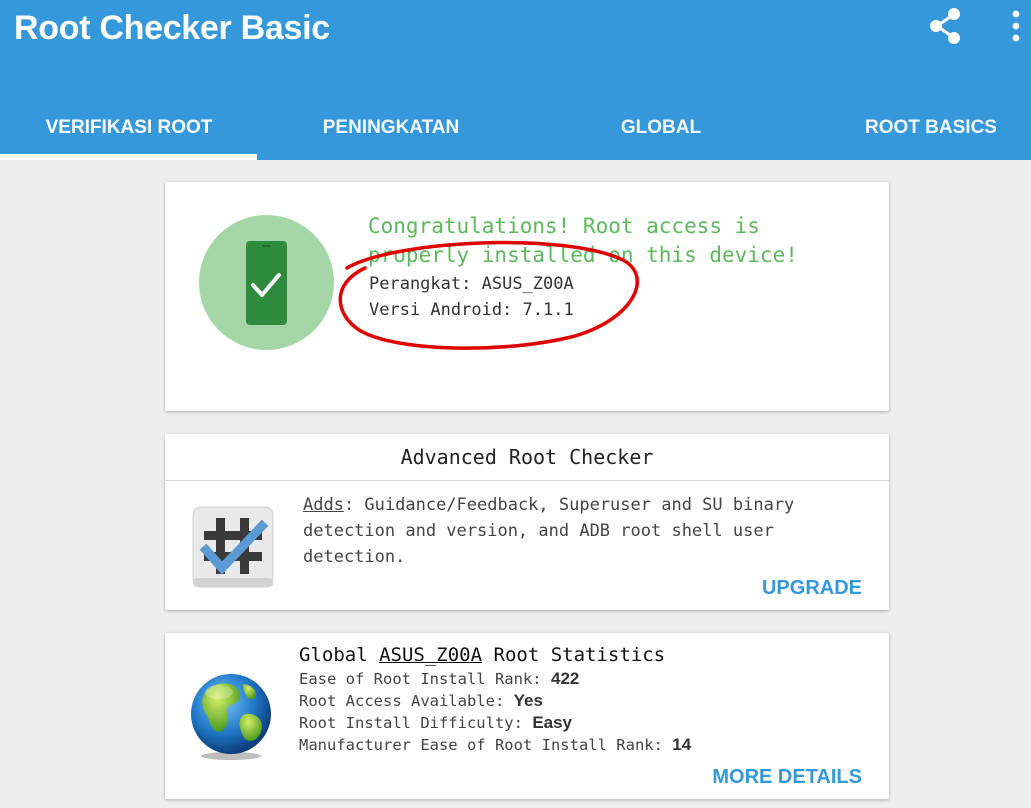 This screenshot has height=808, width=1031. I want to click on globe-icon, so click(231, 716).